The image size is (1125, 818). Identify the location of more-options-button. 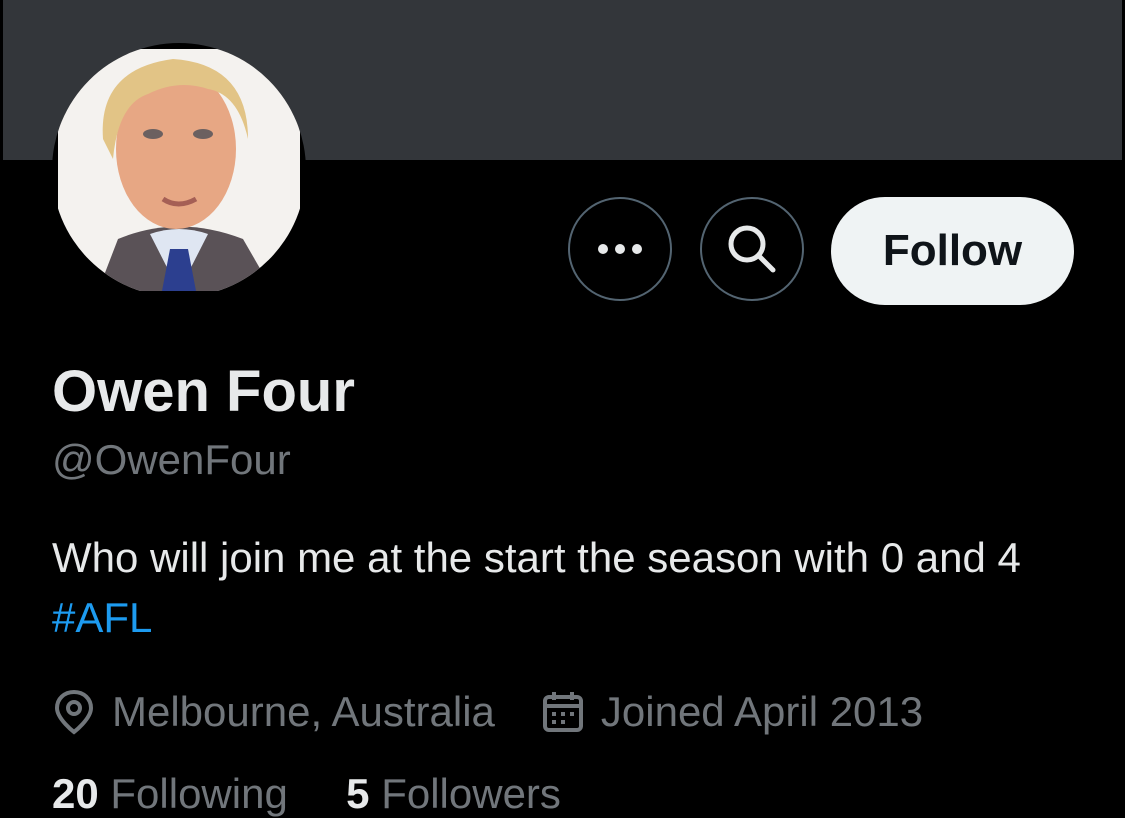
(620, 249).